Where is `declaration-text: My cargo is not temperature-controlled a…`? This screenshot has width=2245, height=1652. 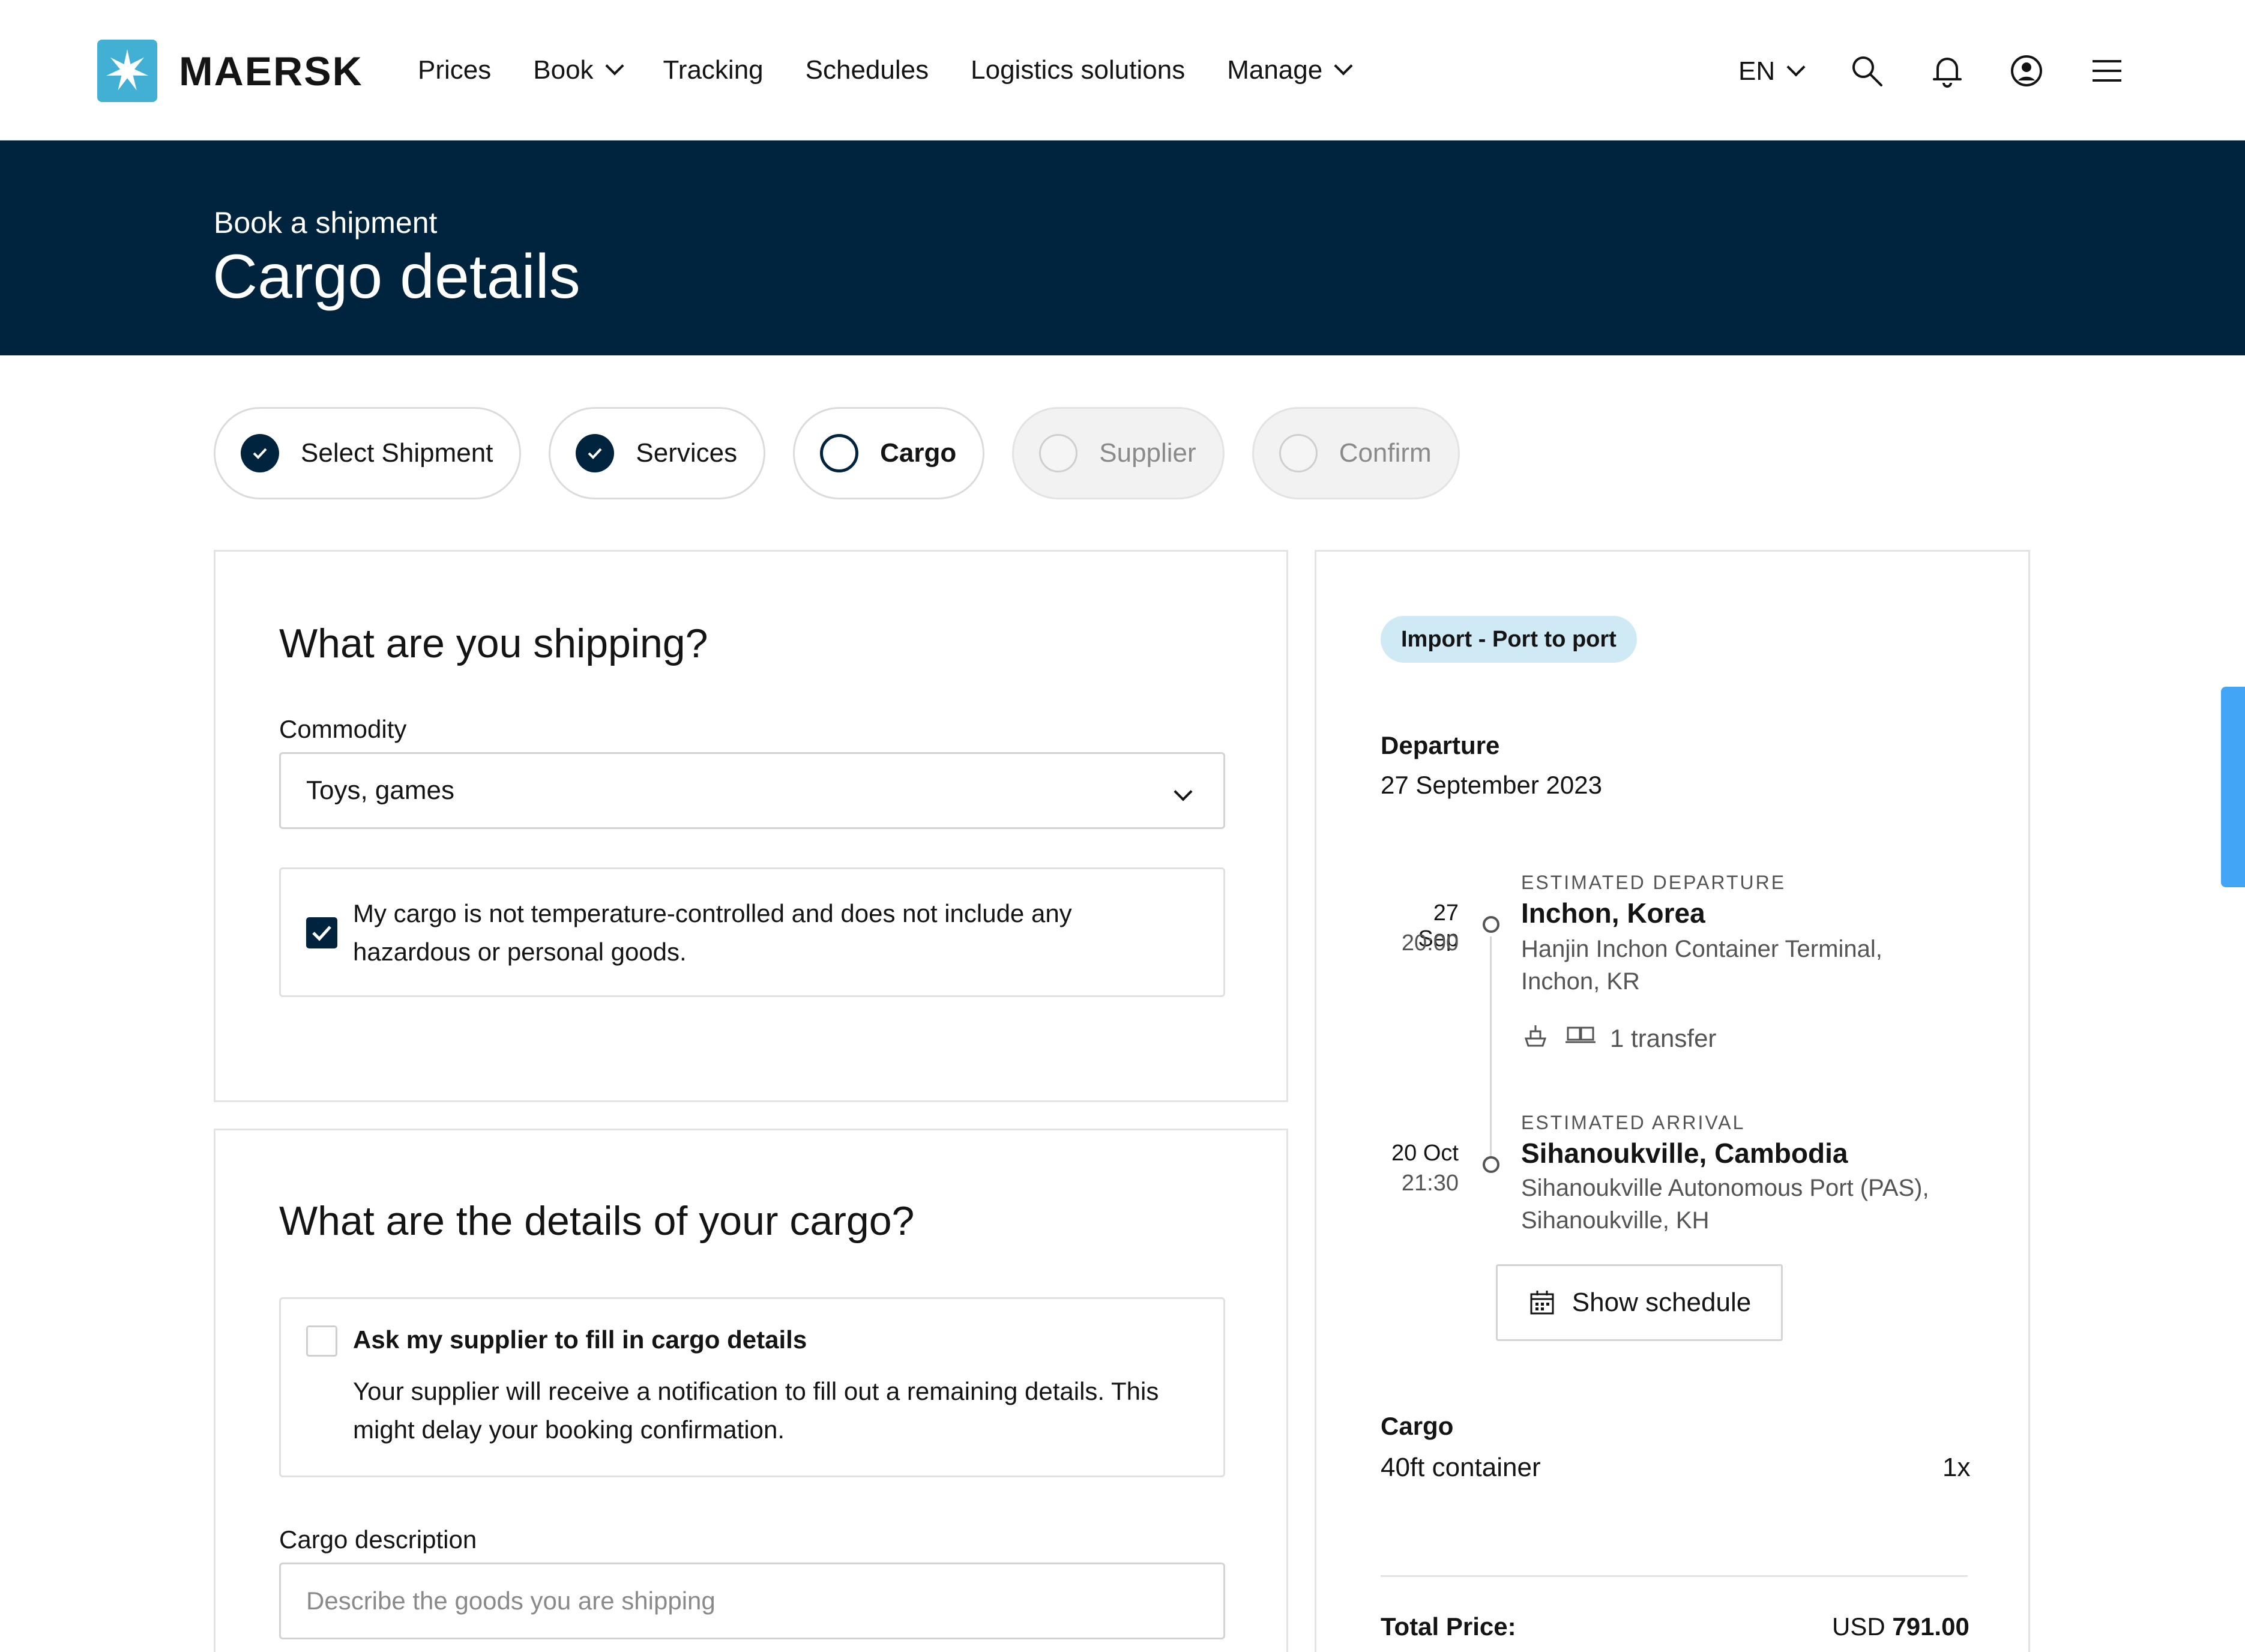 declaration-text: My cargo is not temperature-controlled a… is located at coordinates (712, 932).